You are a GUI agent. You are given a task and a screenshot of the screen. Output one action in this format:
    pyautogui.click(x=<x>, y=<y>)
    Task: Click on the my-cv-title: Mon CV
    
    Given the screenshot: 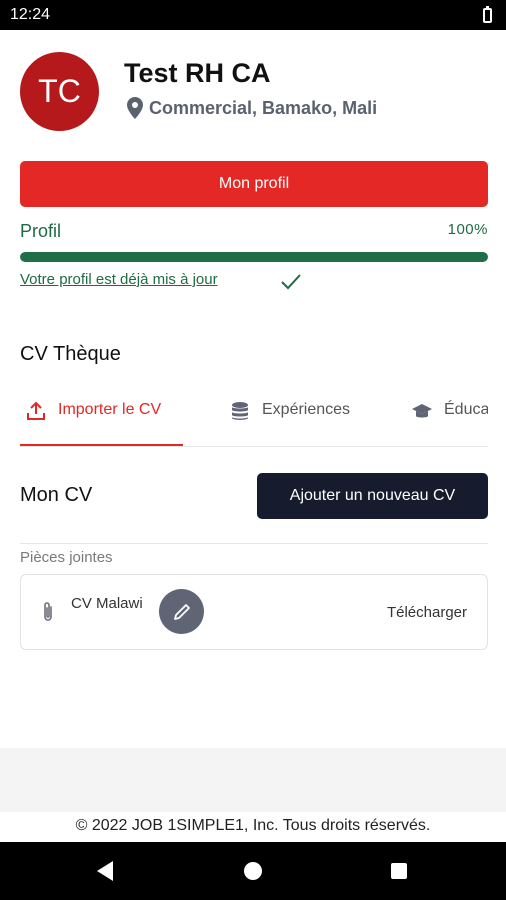 What is the action you would take?
    pyautogui.click(x=56, y=495)
    